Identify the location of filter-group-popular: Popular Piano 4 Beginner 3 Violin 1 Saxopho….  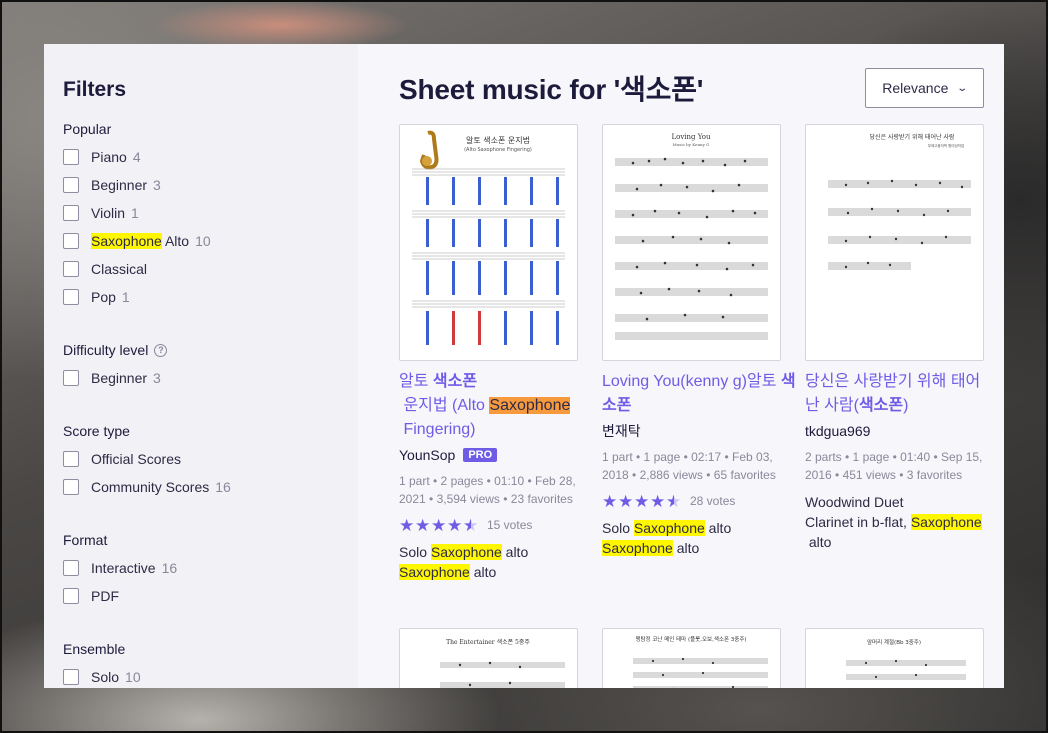
(210, 215).